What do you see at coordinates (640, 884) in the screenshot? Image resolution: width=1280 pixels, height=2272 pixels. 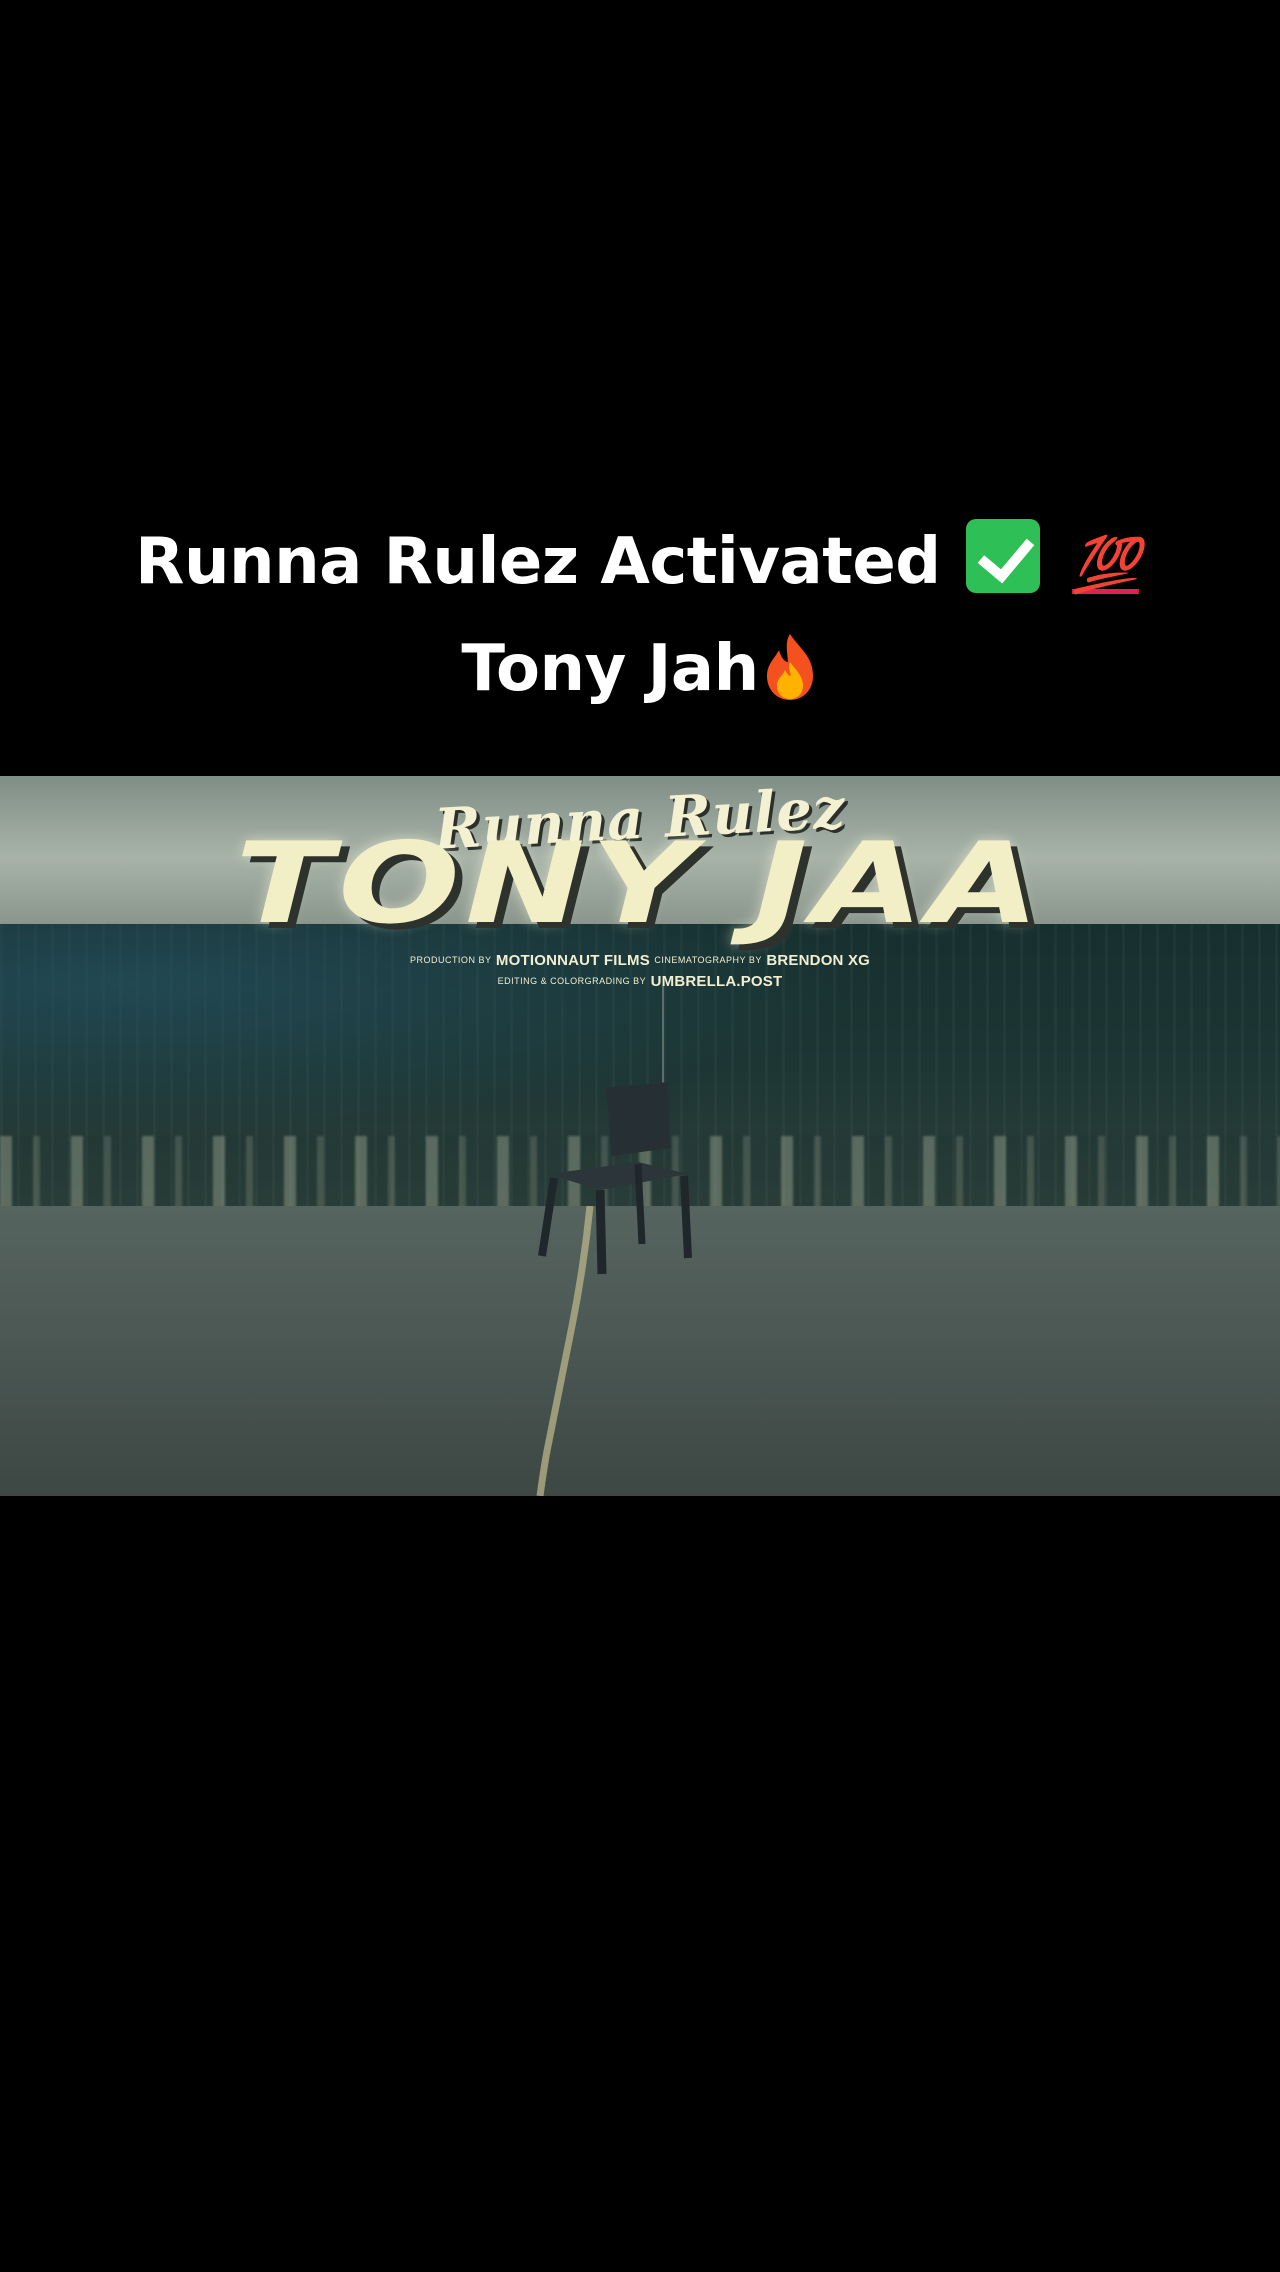 I see `title-main: TONY JAA` at bounding box center [640, 884].